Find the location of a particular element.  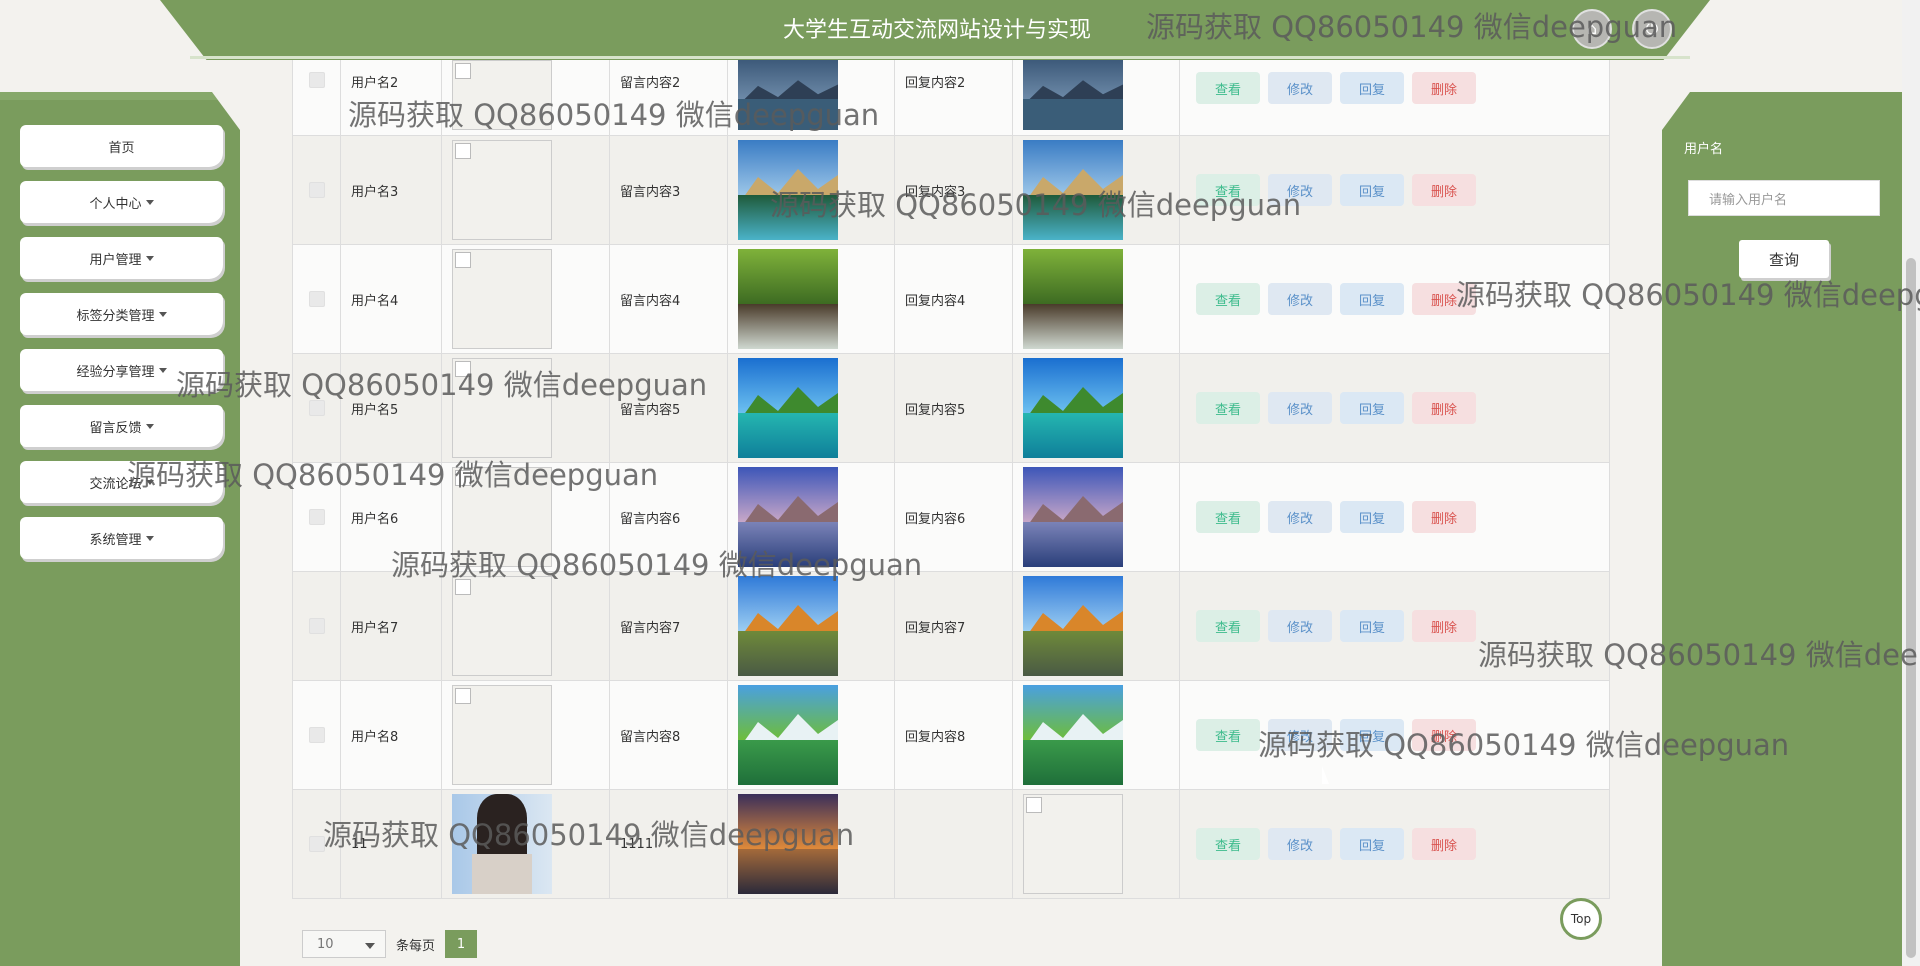

sidebar-item-user-management: 用户管理 is located at coordinates (121, 258).